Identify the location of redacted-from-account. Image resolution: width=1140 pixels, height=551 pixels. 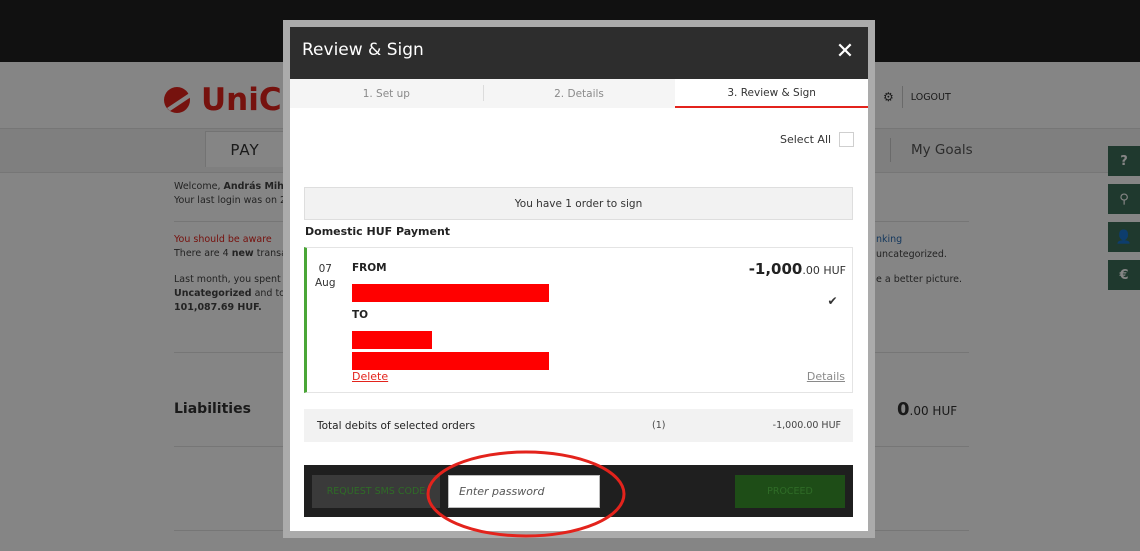
(450, 293).